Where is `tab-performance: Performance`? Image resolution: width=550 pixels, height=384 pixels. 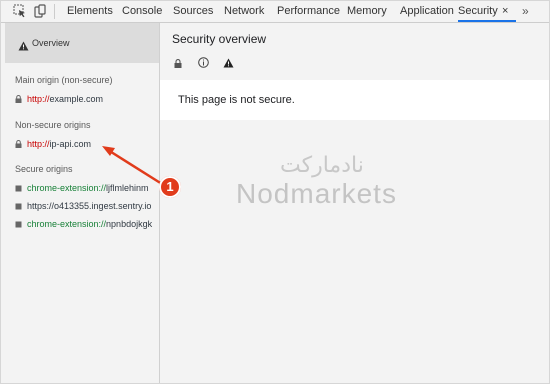
tab-performance: Performance is located at coordinates (308, 11).